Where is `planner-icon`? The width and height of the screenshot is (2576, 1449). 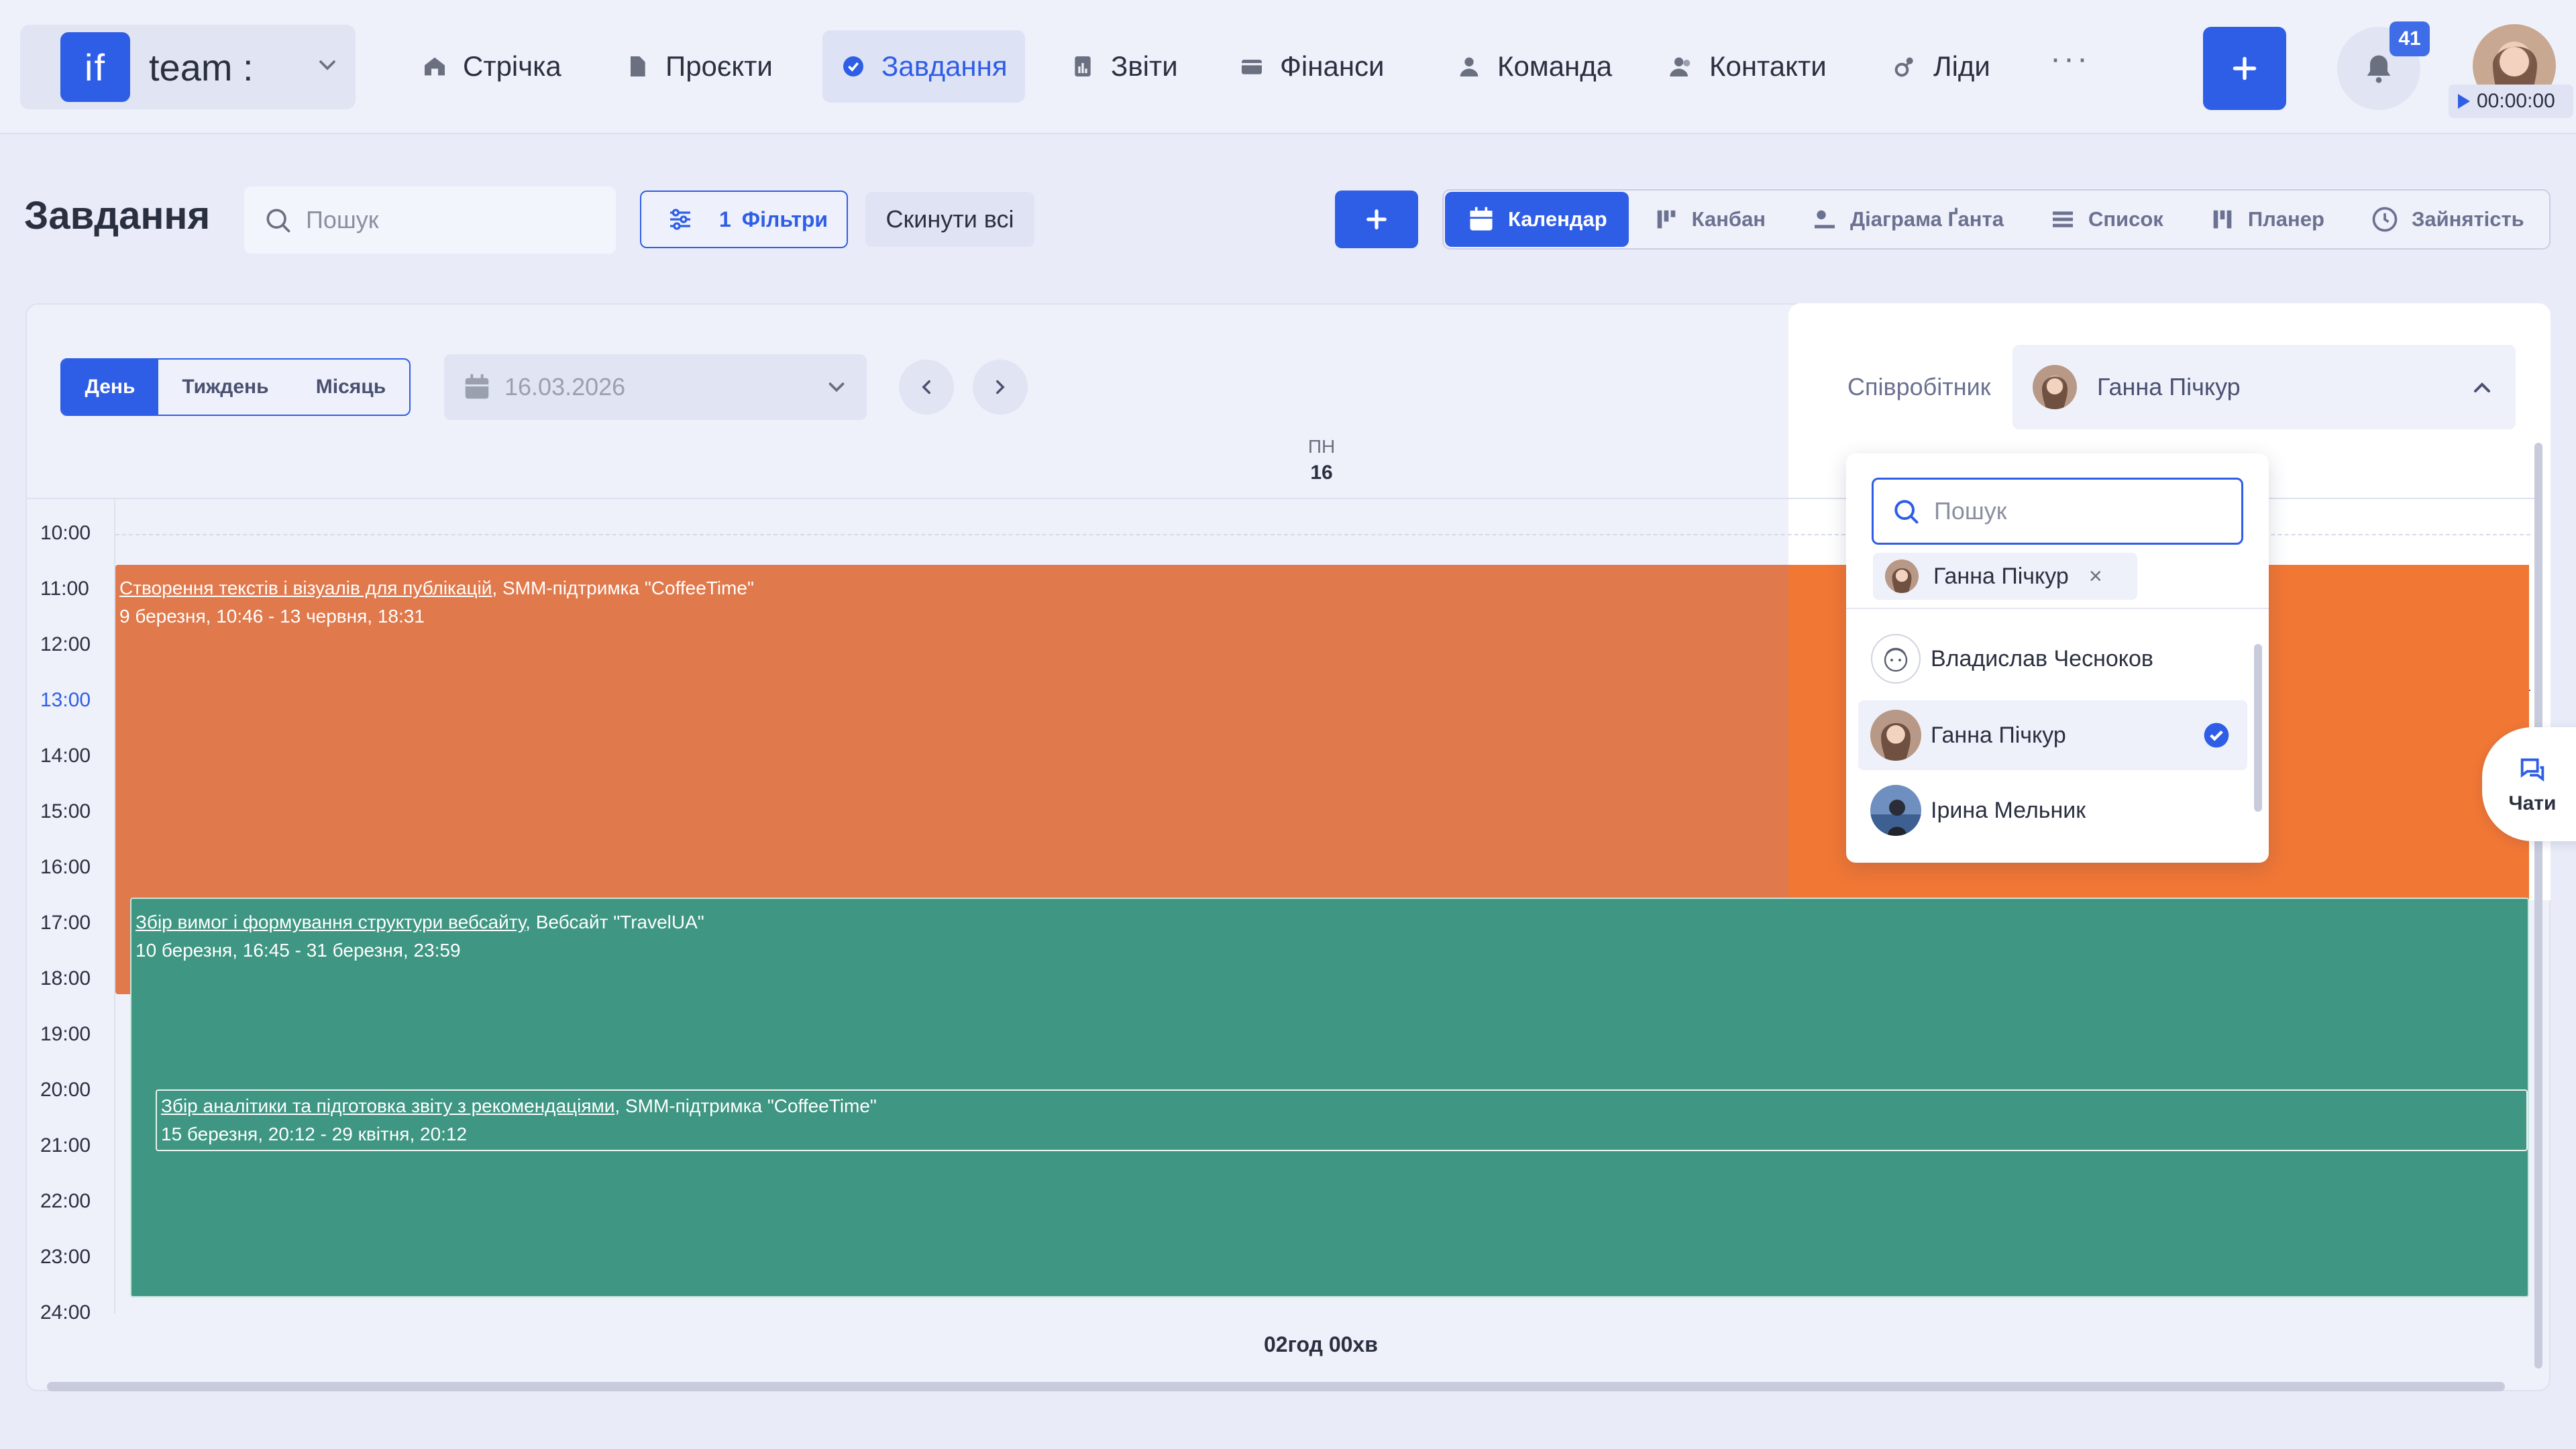
planner-icon is located at coordinates (2222, 219).